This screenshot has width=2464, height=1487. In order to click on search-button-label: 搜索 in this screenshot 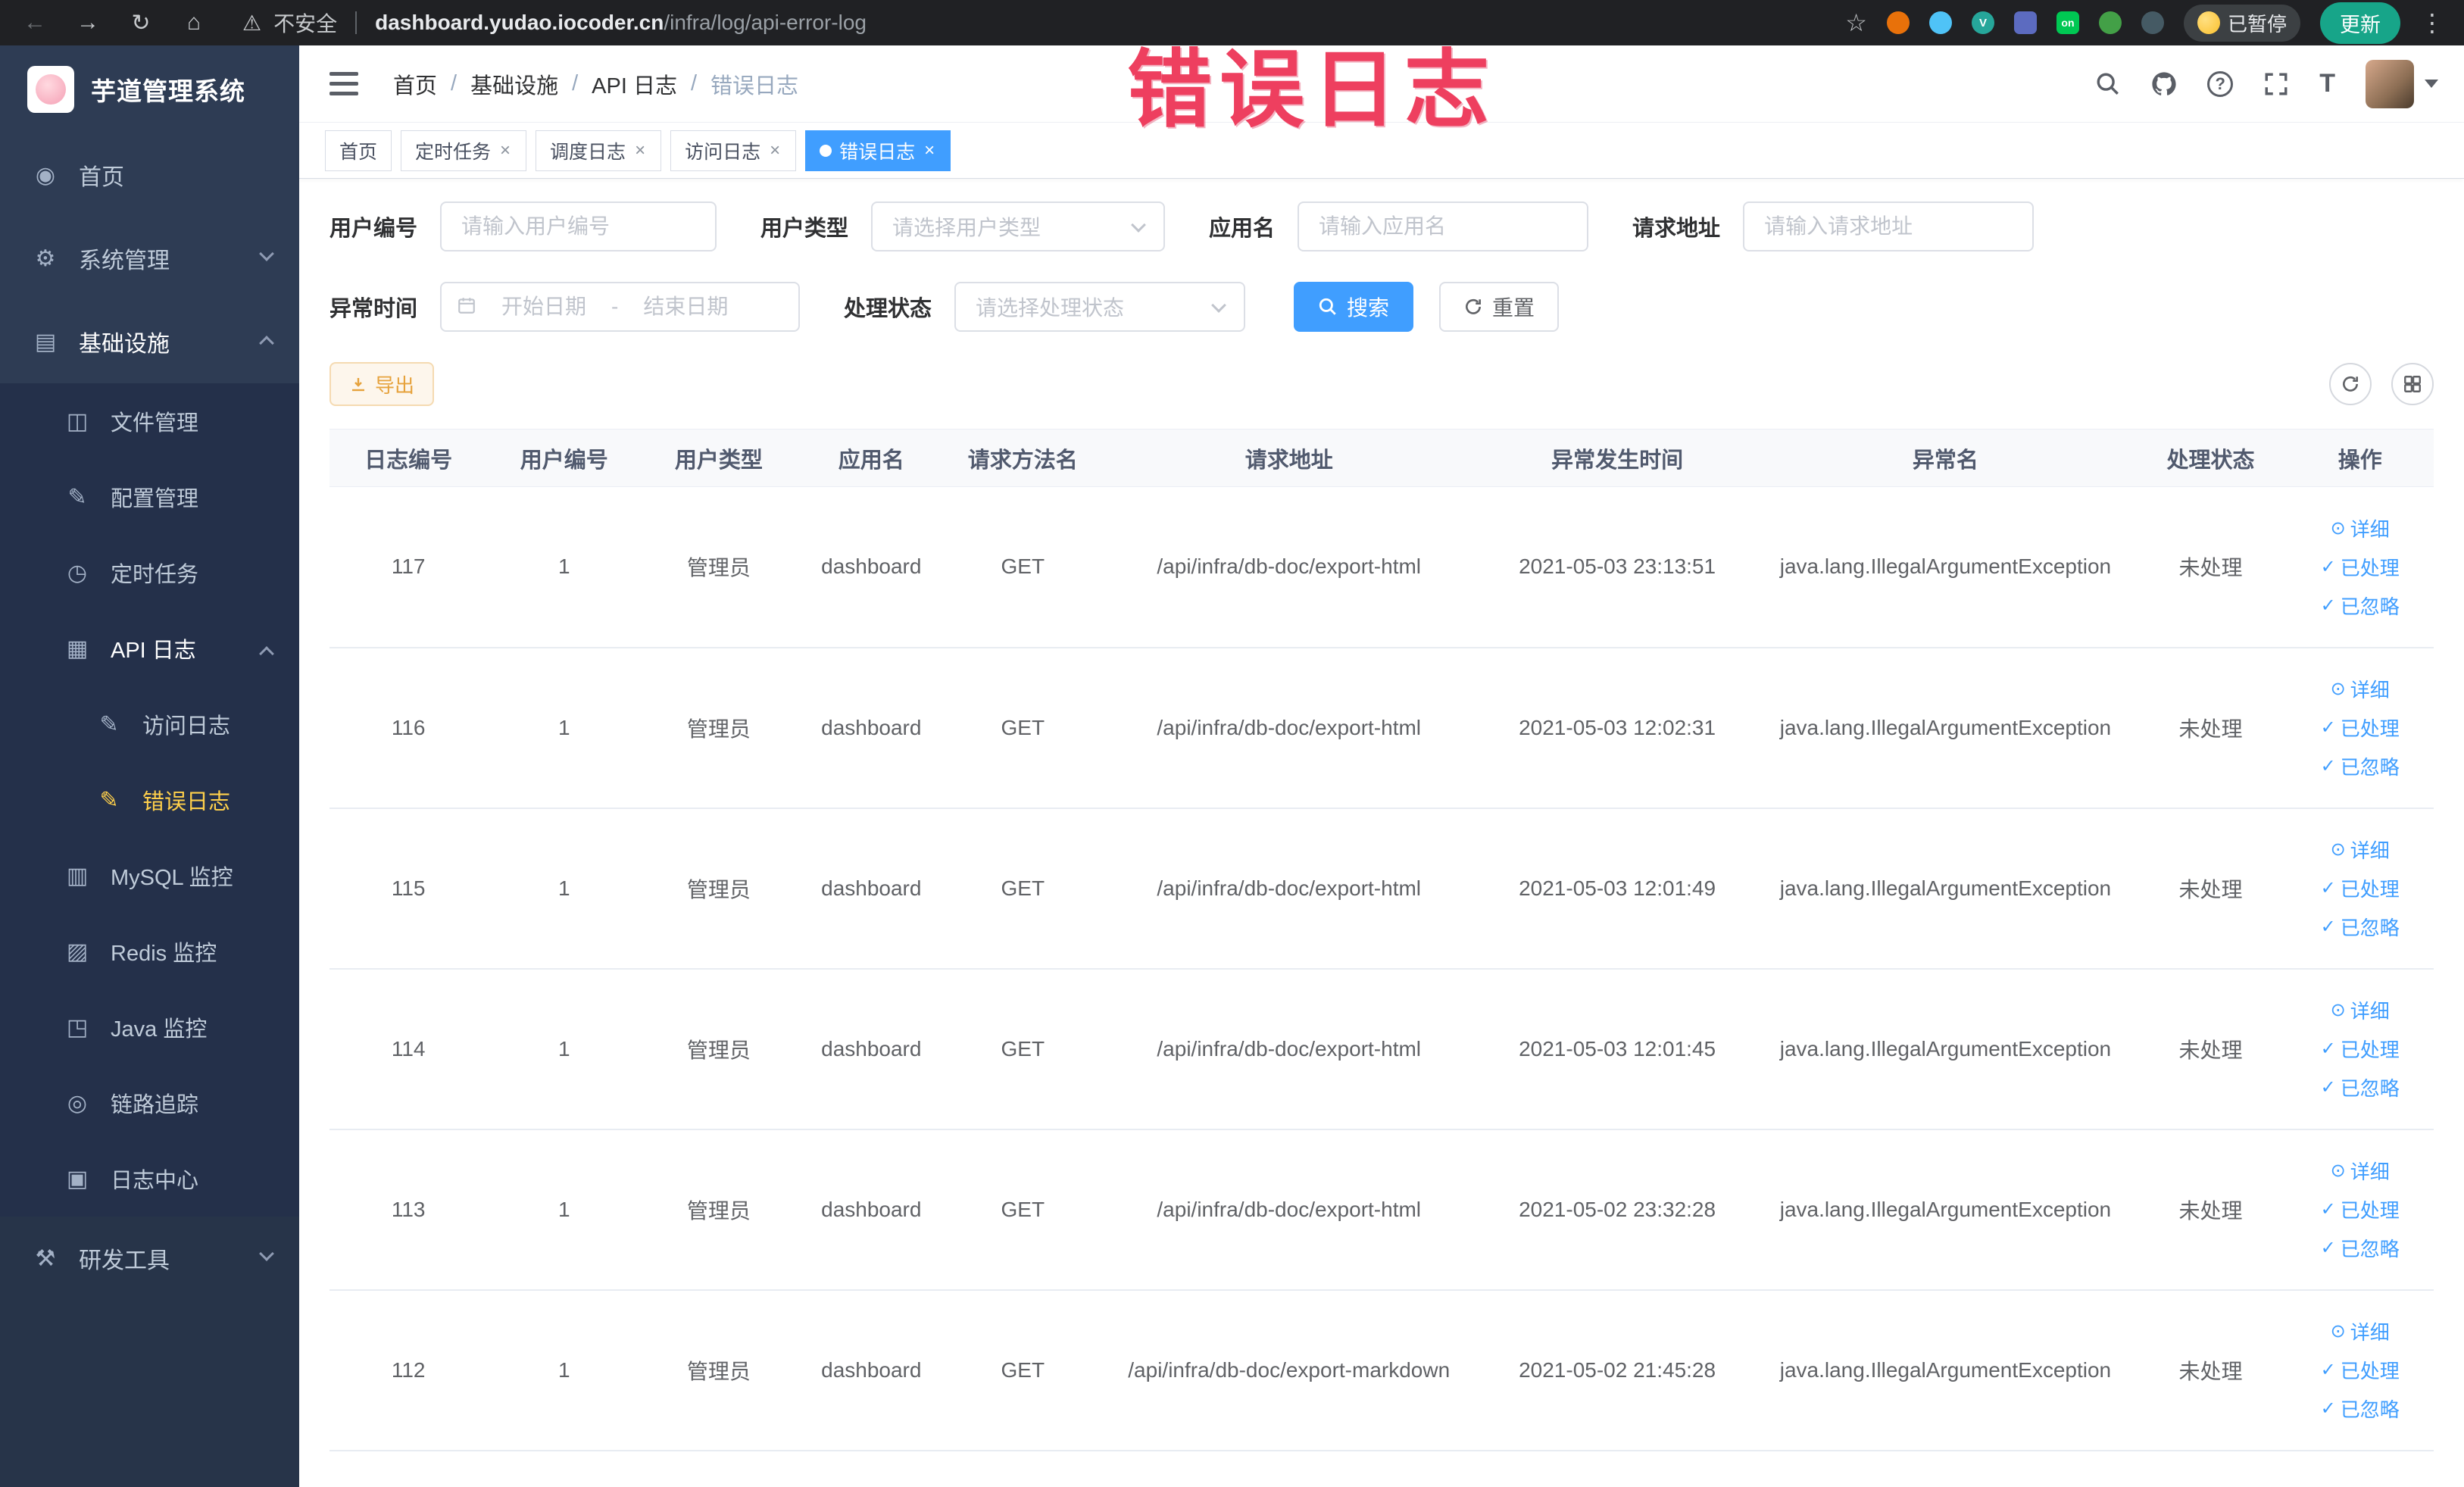, I will do `click(1368, 308)`.